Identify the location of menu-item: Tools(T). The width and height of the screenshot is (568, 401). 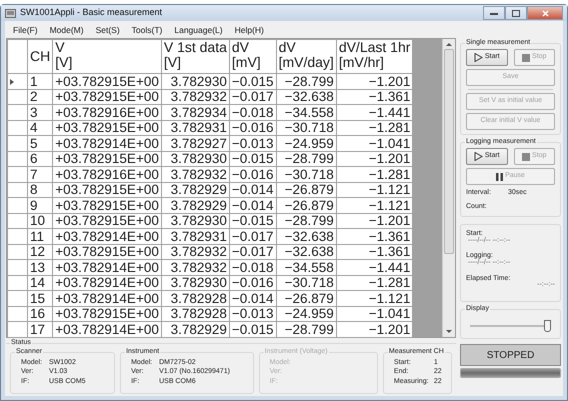
(147, 29).